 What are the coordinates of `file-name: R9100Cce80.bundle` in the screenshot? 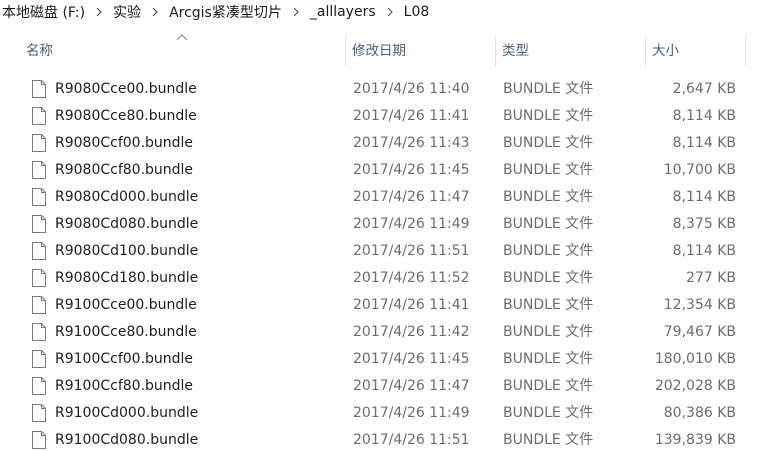 It's located at (126, 332).